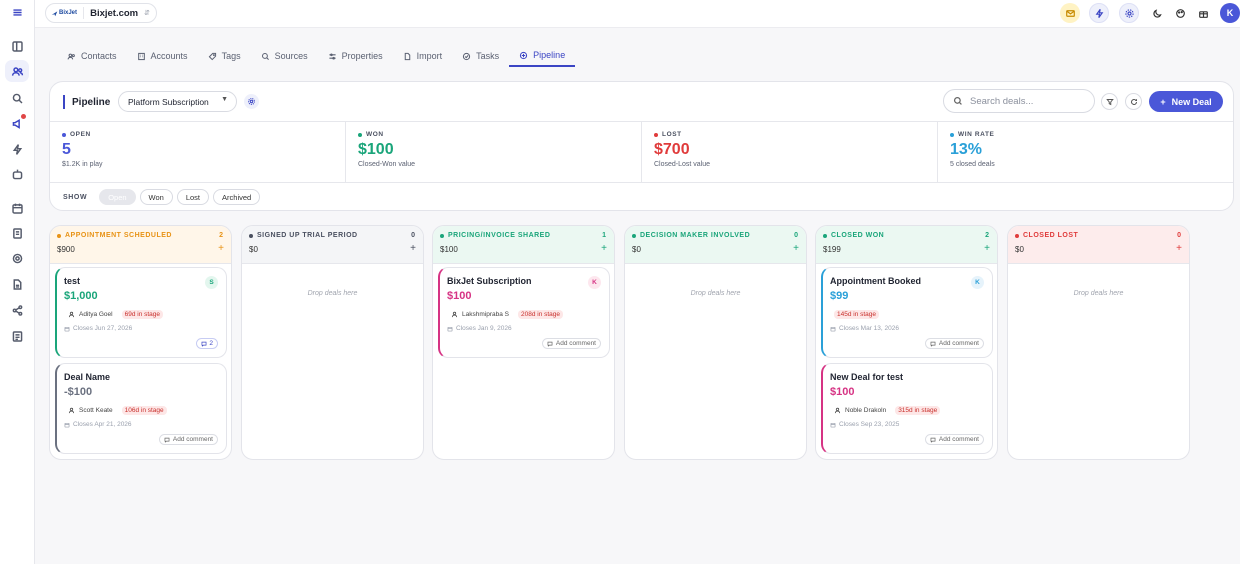 The image size is (1240, 564). What do you see at coordinates (864, 328) in the screenshot?
I see `deal-close-date: Closes Mar 13, 2026` at bounding box center [864, 328].